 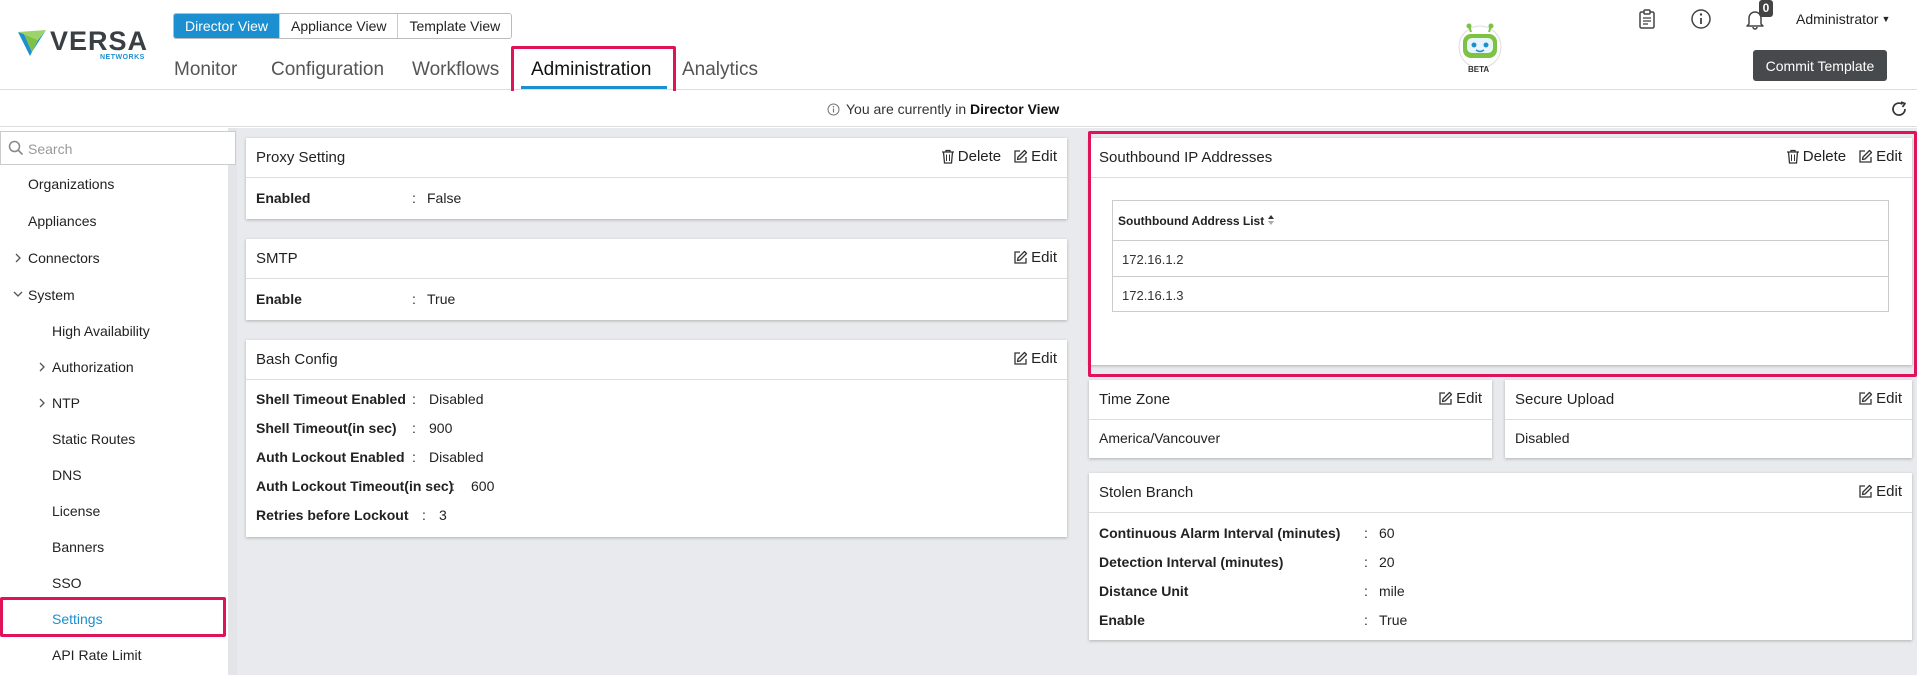 What do you see at coordinates (125, 149) in the screenshot?
I see `search-input` at bounding box center [125, 149].